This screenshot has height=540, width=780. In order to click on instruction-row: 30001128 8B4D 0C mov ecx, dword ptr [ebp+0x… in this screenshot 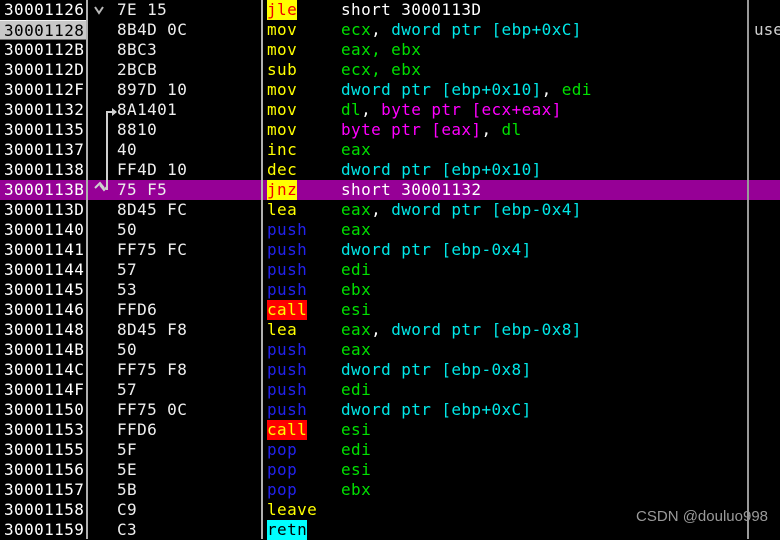, I will do `click(390, 30)`.